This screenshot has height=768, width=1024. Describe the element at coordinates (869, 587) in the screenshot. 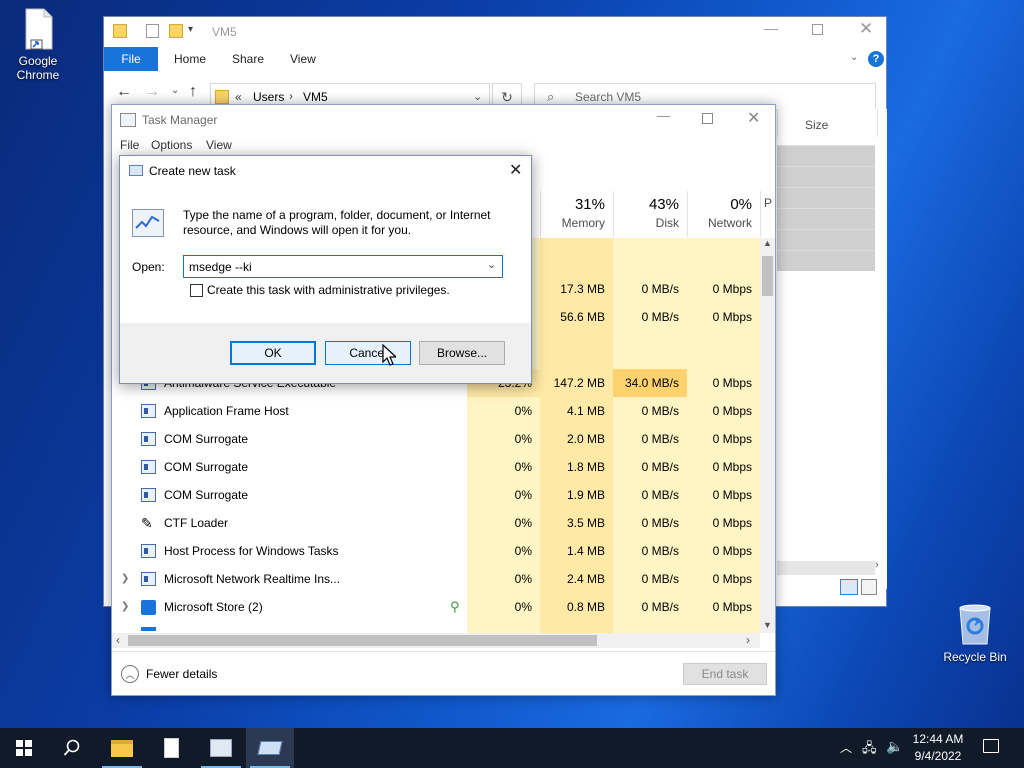

I see `large-icons-view-icon` at that location.